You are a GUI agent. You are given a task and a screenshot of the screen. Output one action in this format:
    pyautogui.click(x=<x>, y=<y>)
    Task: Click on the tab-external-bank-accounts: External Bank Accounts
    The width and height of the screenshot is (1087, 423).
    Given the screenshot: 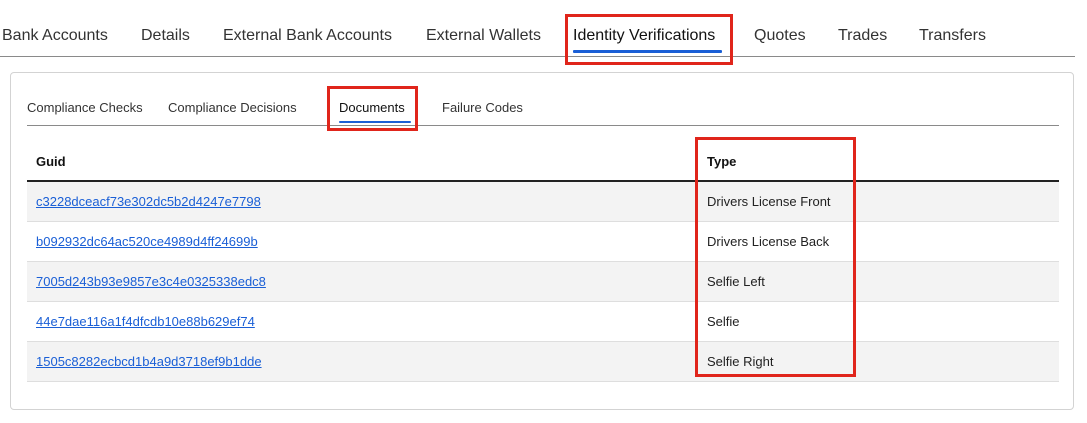 What is the action you would take?
    pyautogui.click(x=307, y=36)
    